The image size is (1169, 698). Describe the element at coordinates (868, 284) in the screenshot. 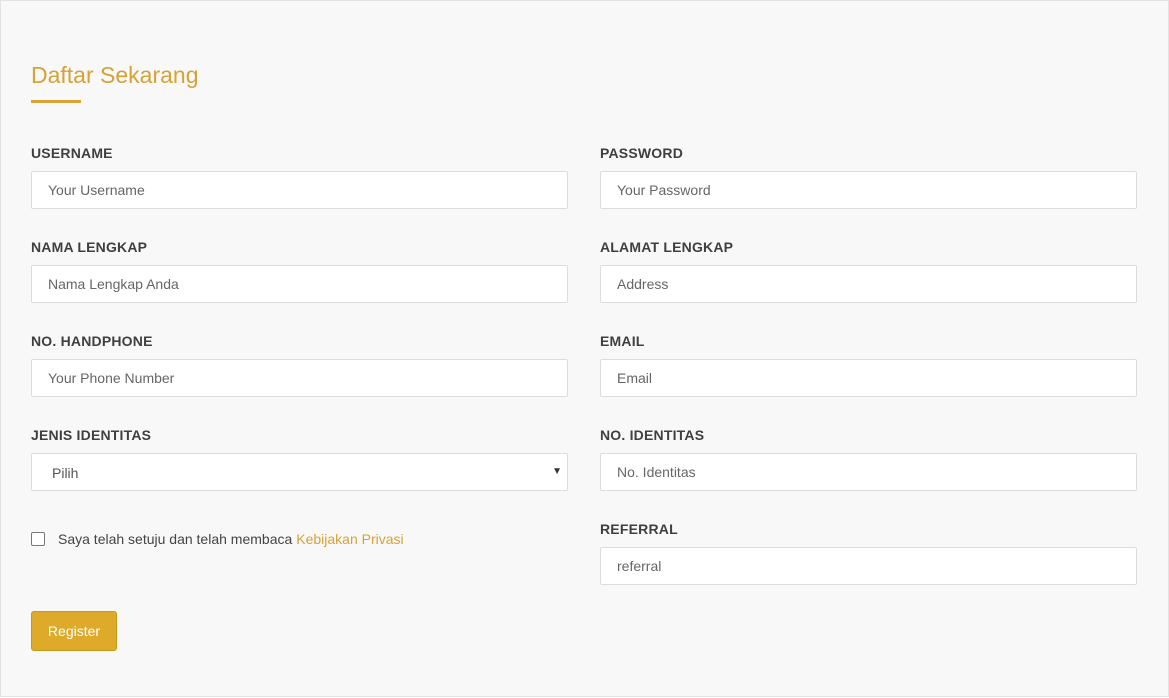

I see `address-input` at that location.